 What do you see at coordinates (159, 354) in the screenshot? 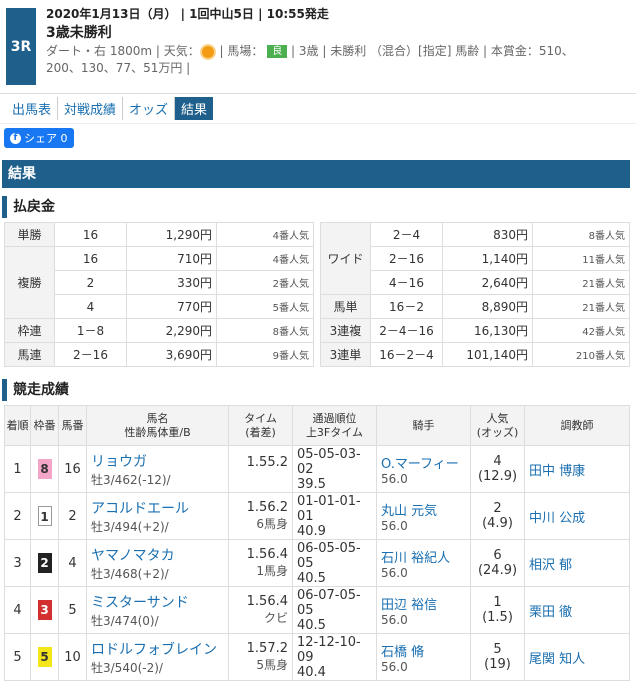
I see `payout-row: 馬連 2－16 3,690円 9番人気` at bounding box center [159, 354].